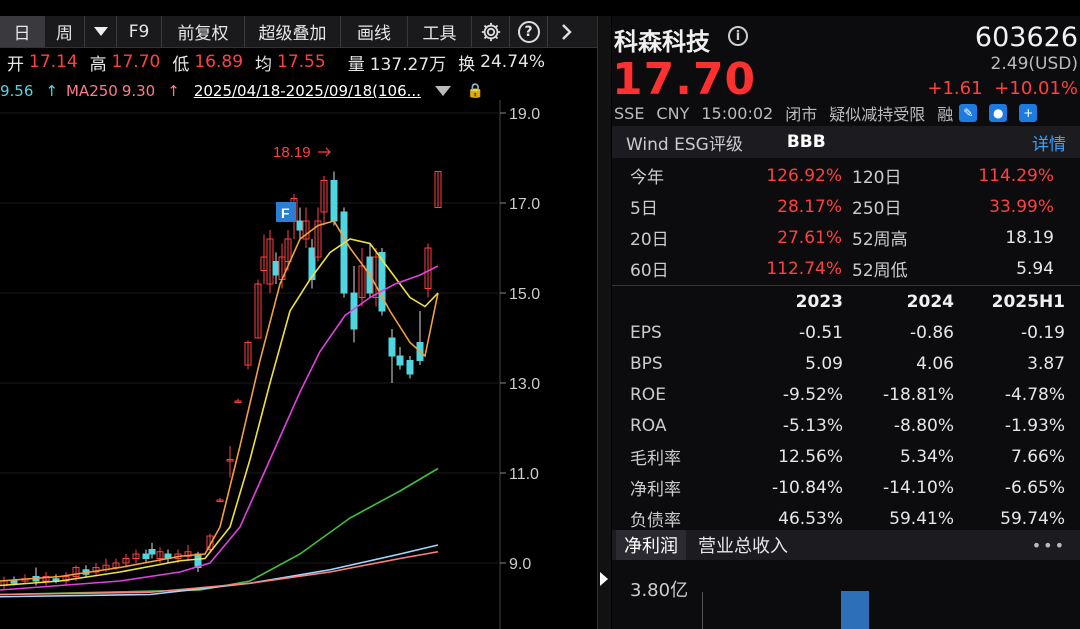 This screenshot has width=1080, height=629. What do you see at coordinates (651, 545) in the screenshot?
I see `tab-net-profit: 净利润` at bounding box center [651, 545].